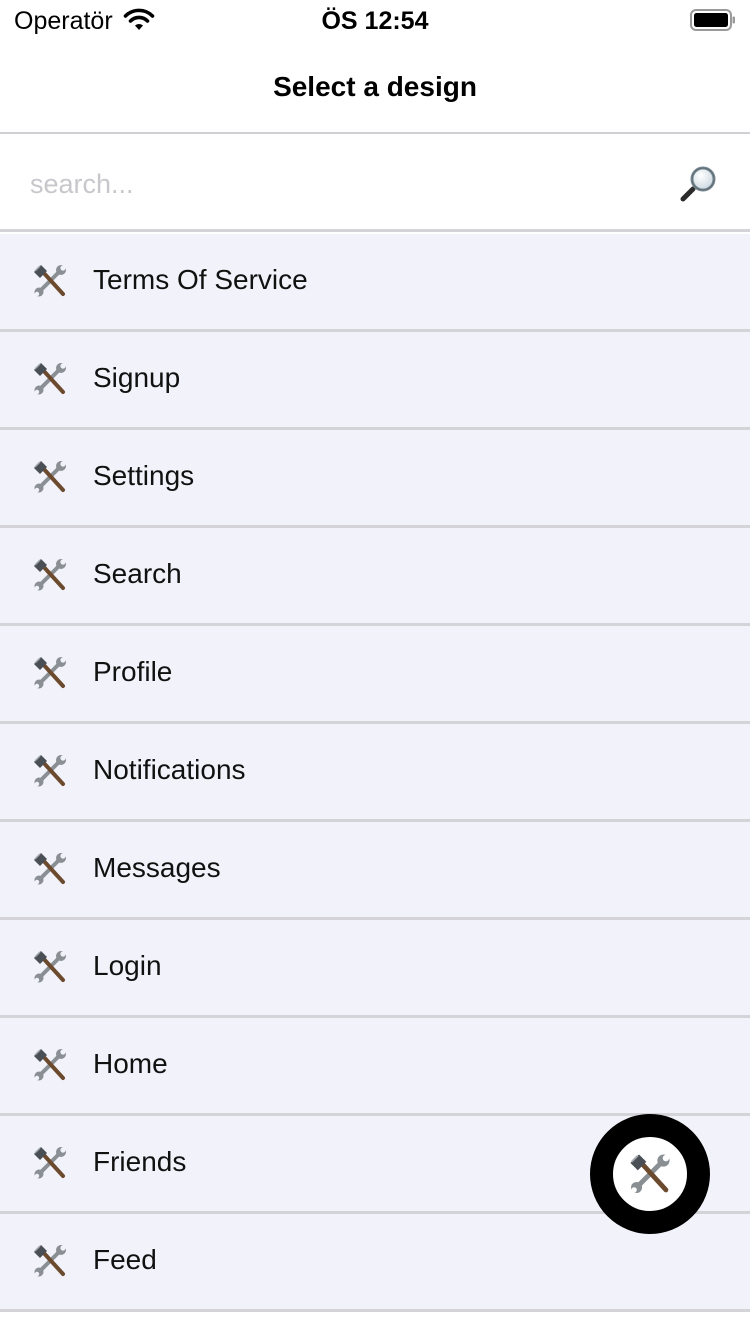 The height and width of the screenshot is (1334, 750). I want to click on list-item-label: Signup, so click(137, 377).